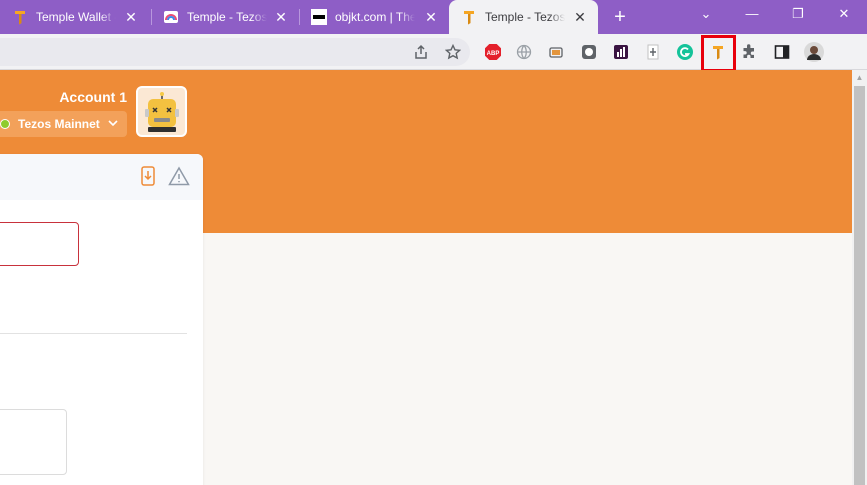 The width and height of the screenshot is (867, 485). I want to click on tab-title: objkt.com | The, so click(375, 17).